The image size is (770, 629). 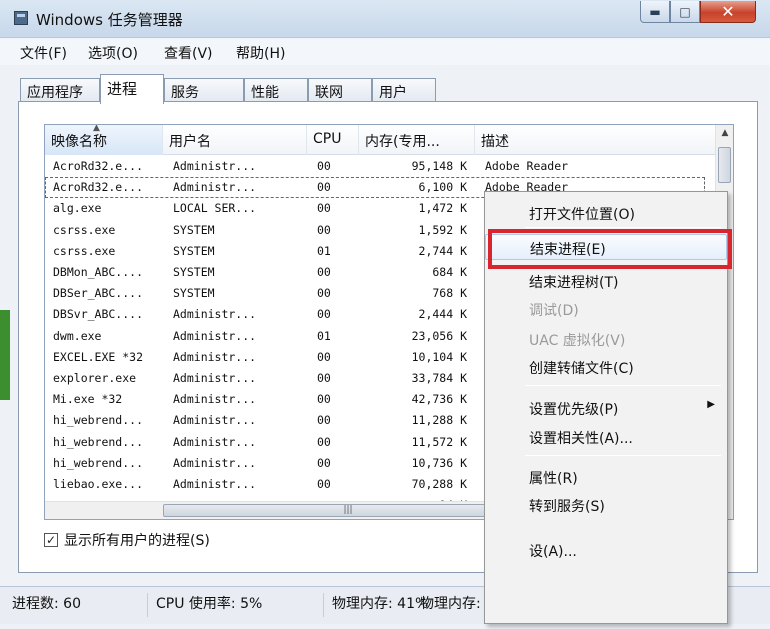 What do you see at coordinates (348, 510) in the screenshot?
I see `horizontal-scroll-thumb: |||` at bounding box center [348, 510].